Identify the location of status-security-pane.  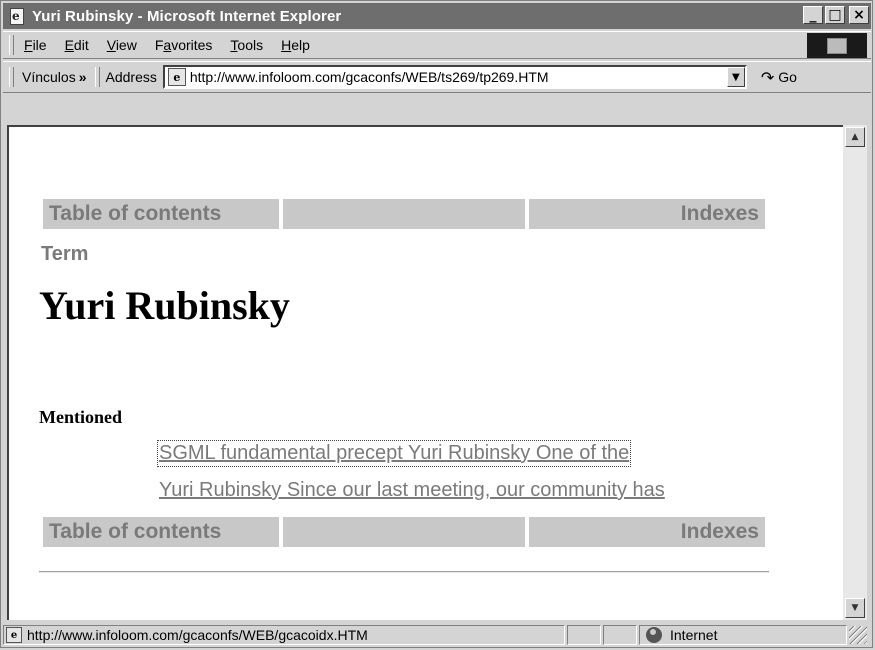
(620, 635).